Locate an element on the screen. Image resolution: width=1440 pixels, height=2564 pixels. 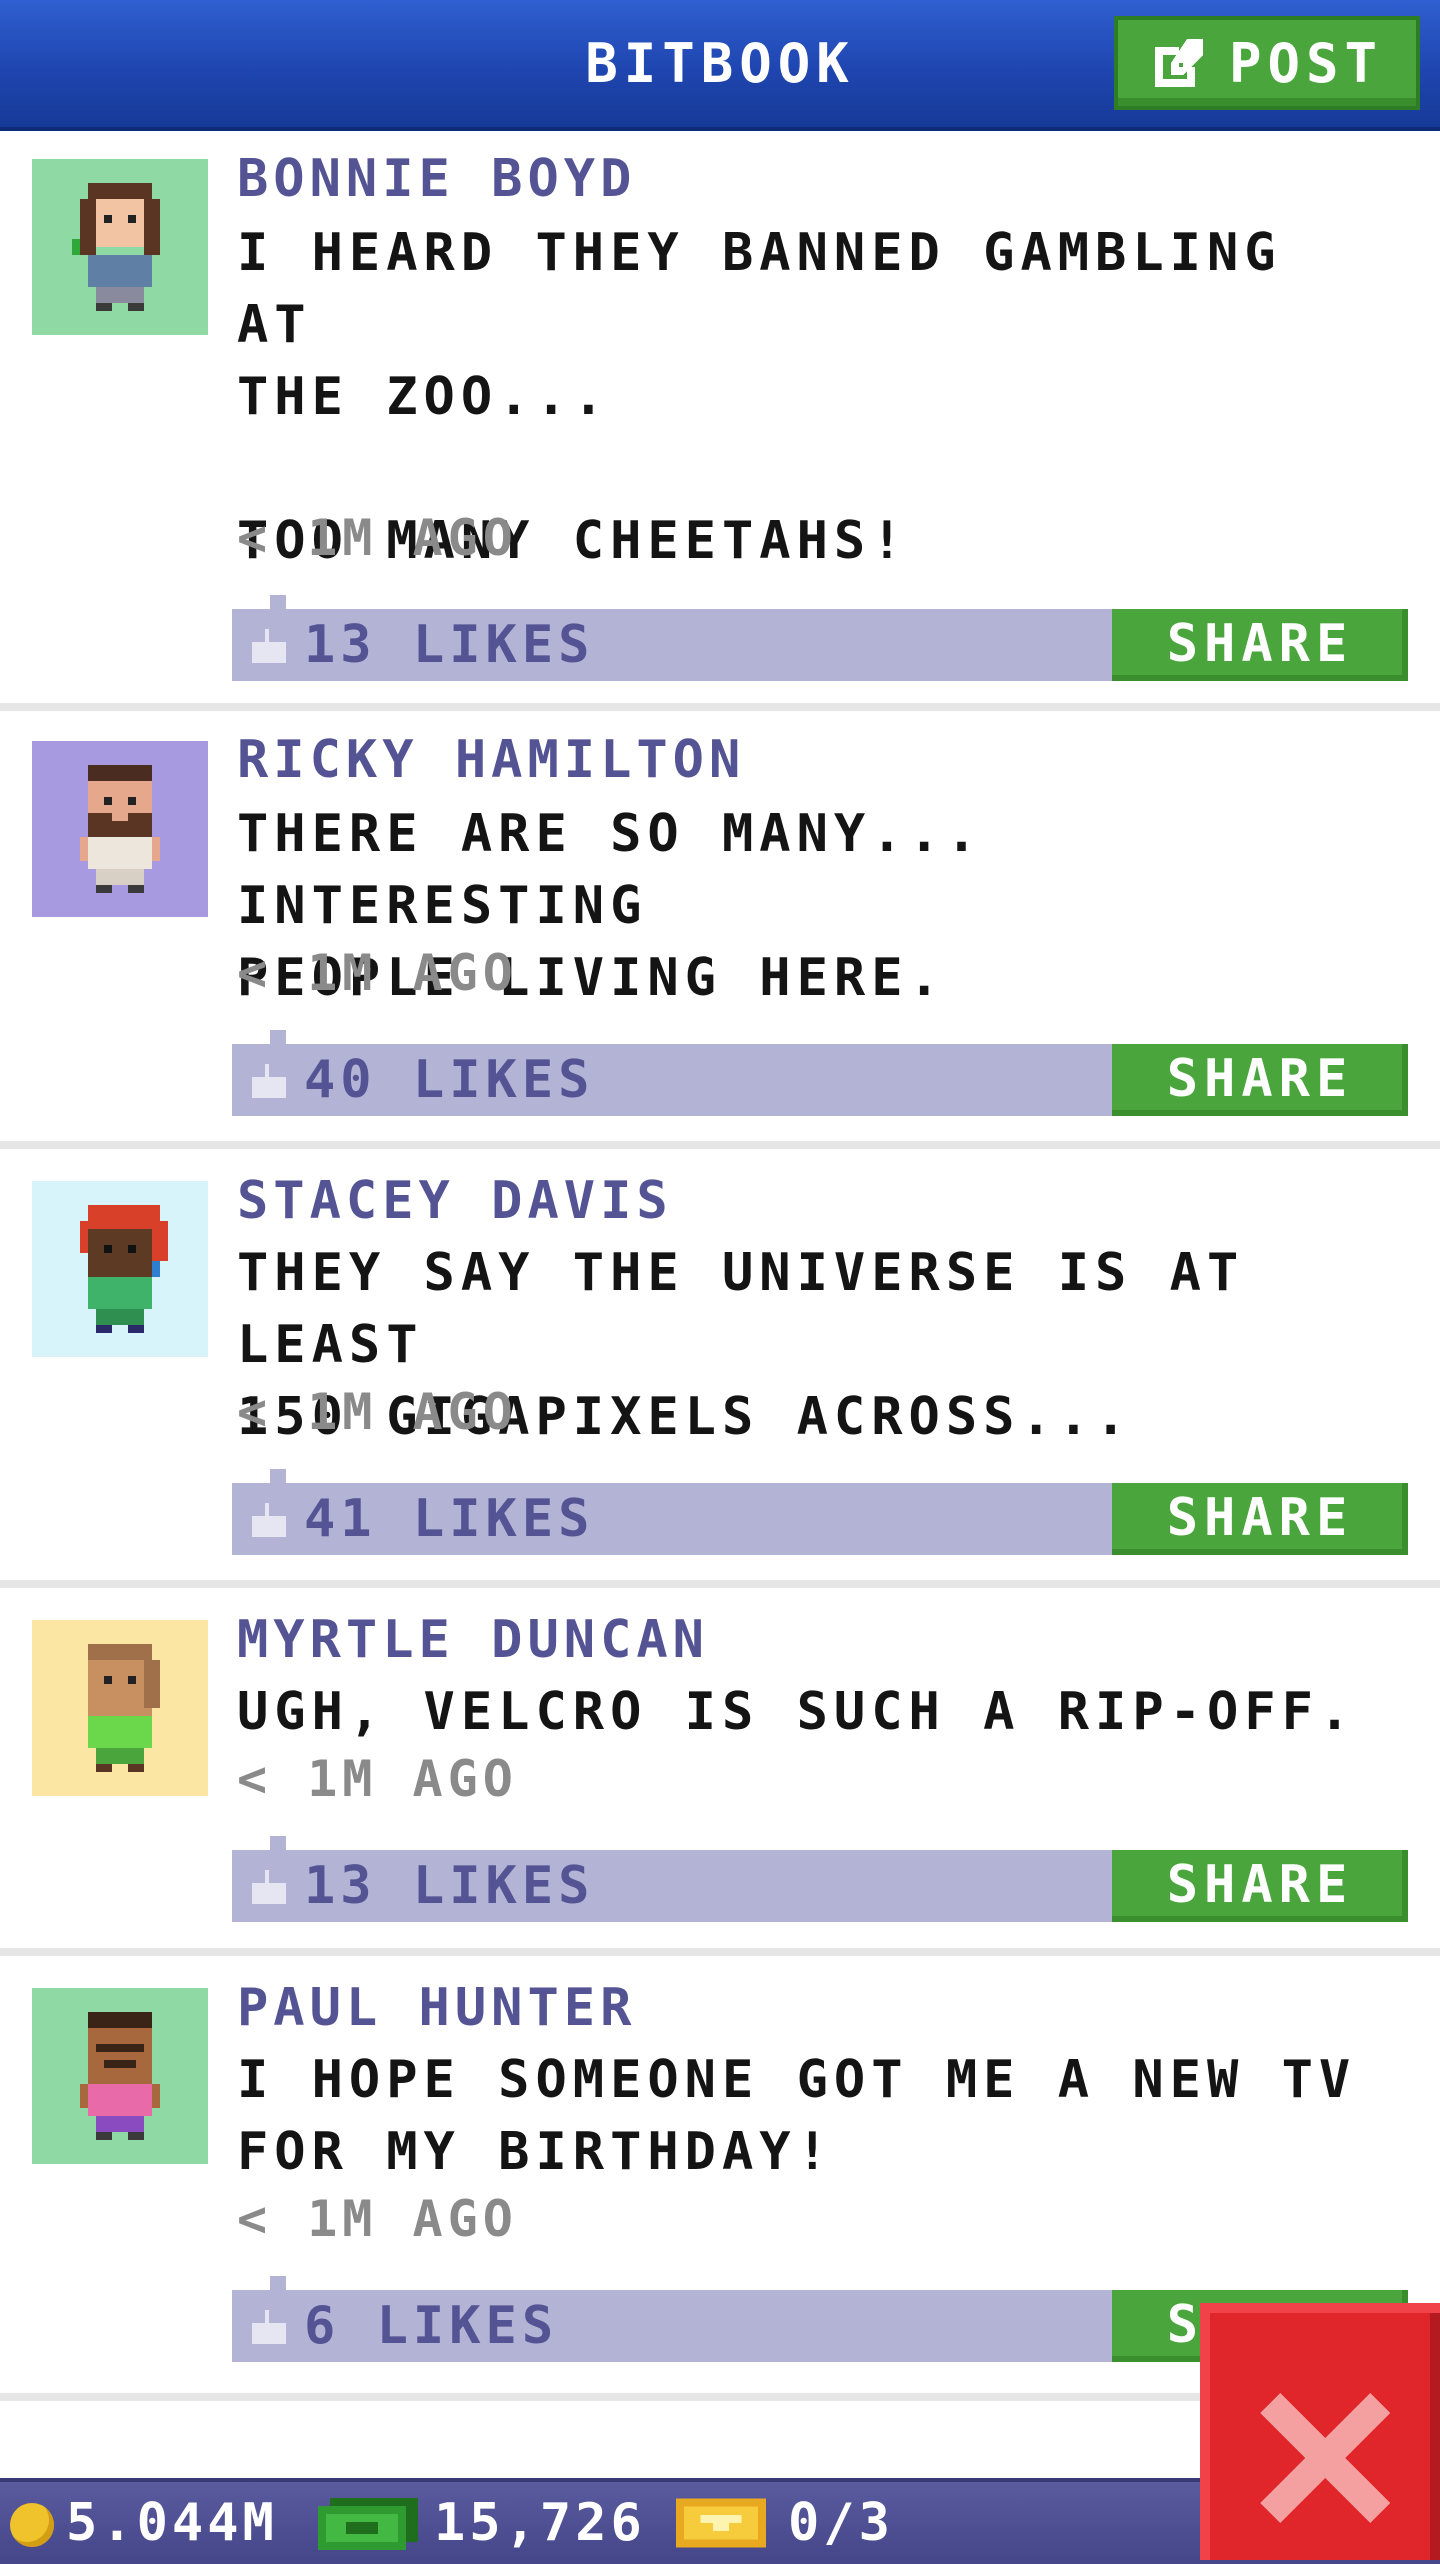
post-author: PAUL HUNTER is located at coordinates (436, 2008).